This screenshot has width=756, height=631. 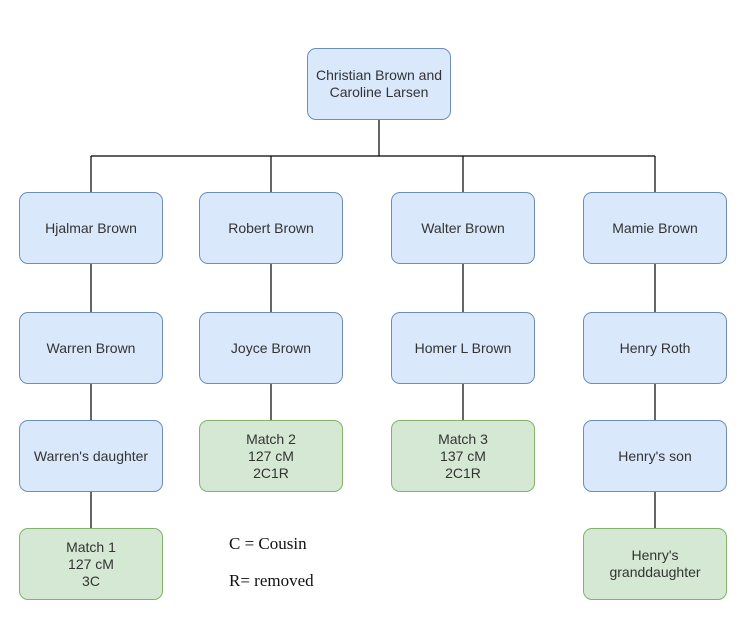 I want to click on legend-removed: R= removed, so click(x=271, y=580).